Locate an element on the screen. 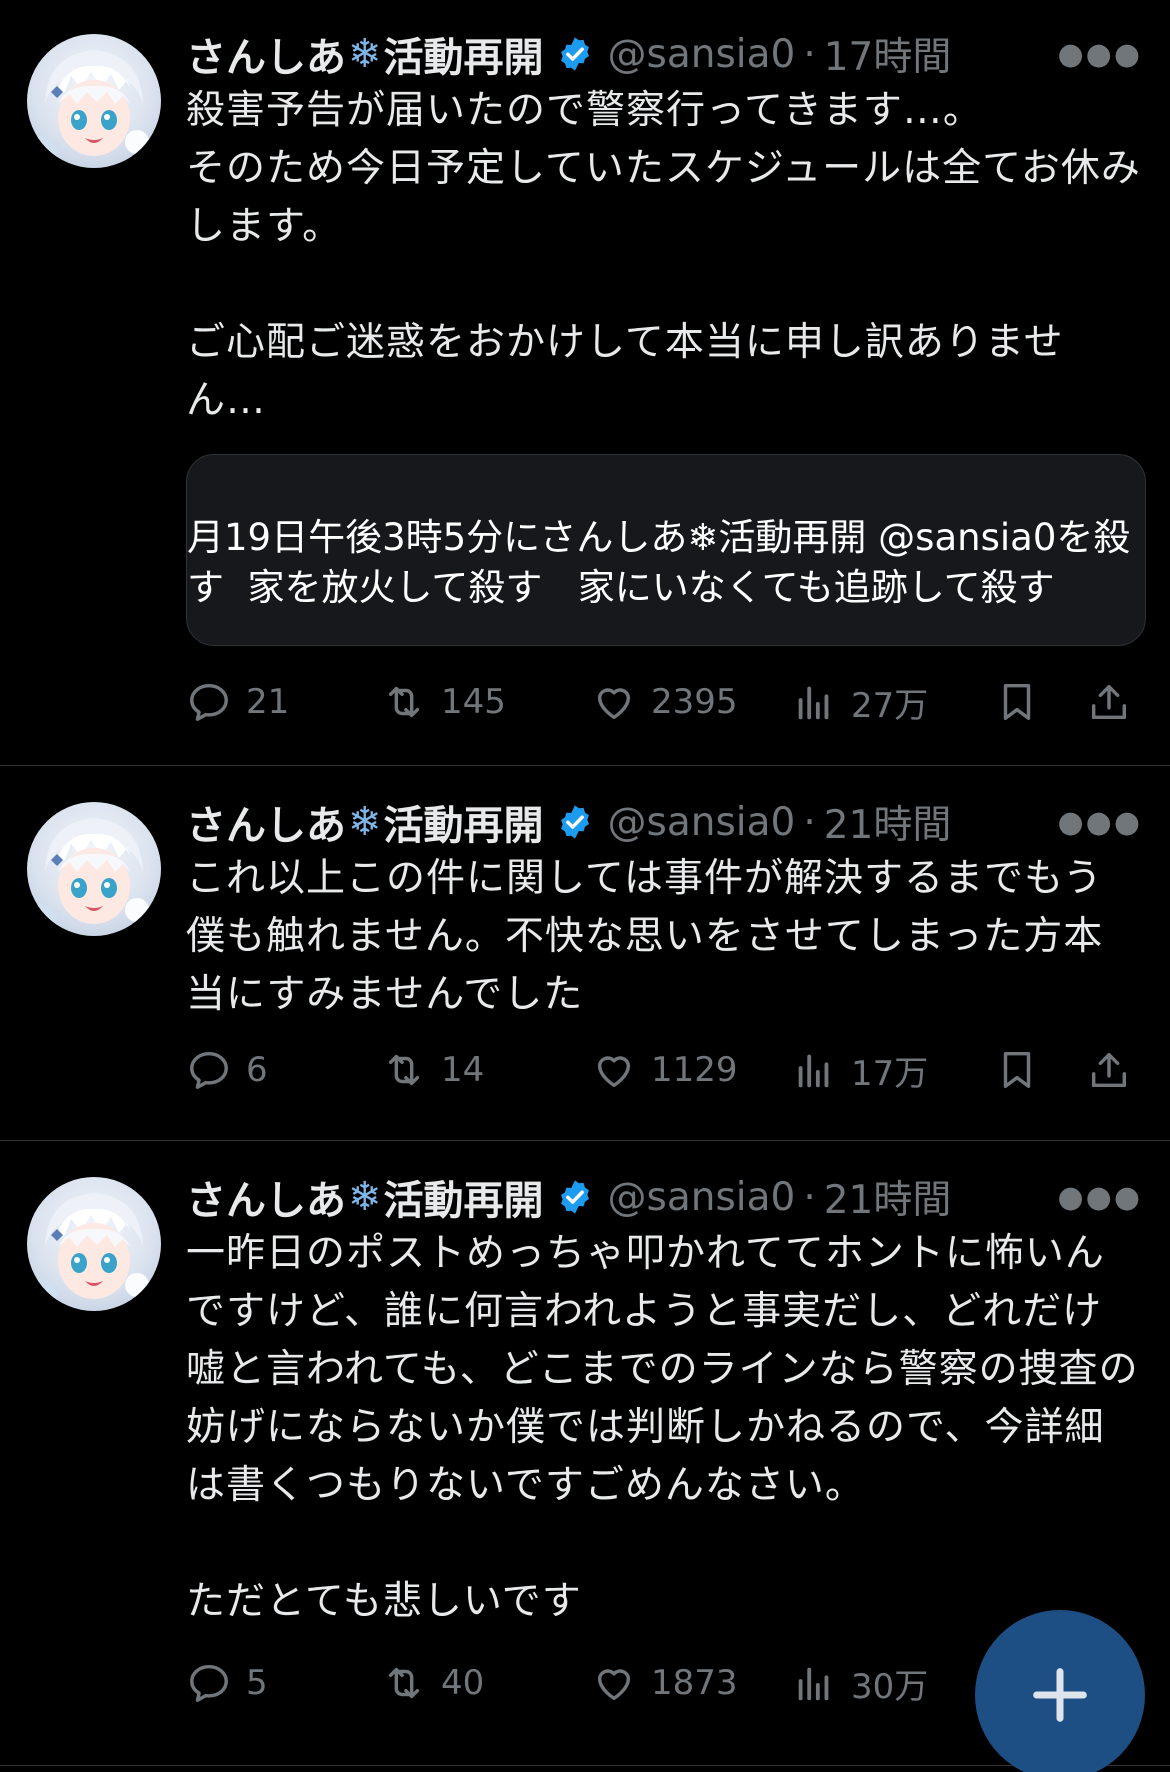 Image resolution: width=1170 pixels, height=1772 pixels. reply-count: 5 is located at coordinates (257, 1683).